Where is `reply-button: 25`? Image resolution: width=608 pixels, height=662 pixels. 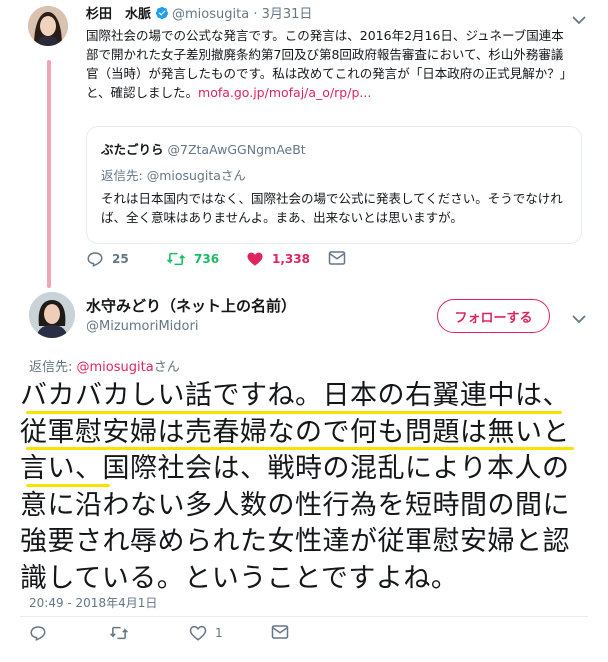
reply-button: 25 is located at coordinates (107, 259).